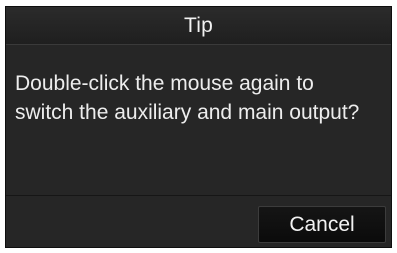  What do you see at coordinates (187, 112) in the screenshot?
I see `dialog-message-line-2: switch the auxiliary and main output?` at bounding box center [187, 112].